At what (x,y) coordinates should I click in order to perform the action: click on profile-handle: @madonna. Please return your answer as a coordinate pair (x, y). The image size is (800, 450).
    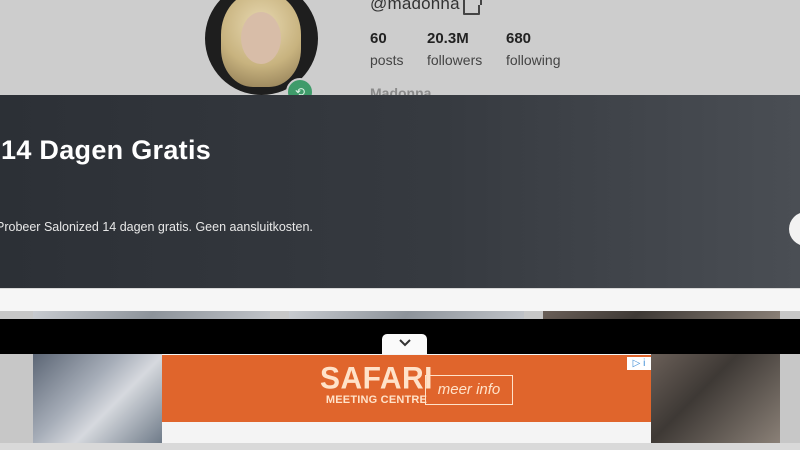
    Looking at the image, I should click on (415, 6).